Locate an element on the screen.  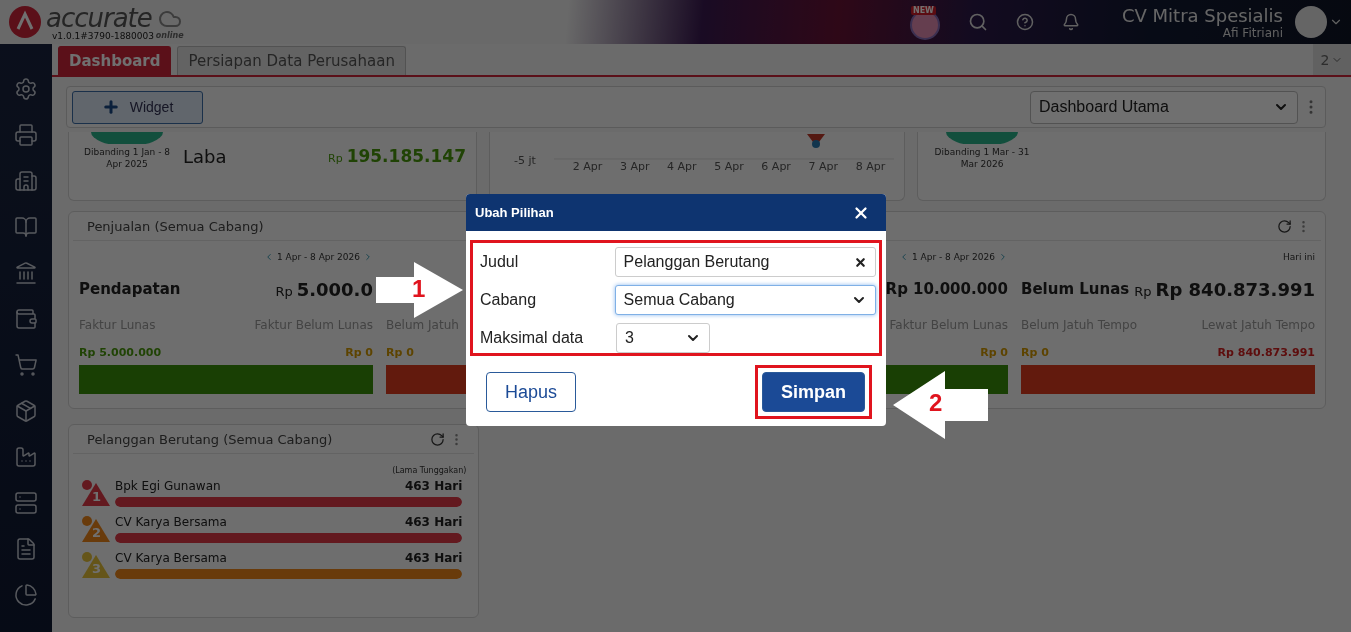
version-text: v1.0.1#3790-1880003 is located at coordinates (103, 36).